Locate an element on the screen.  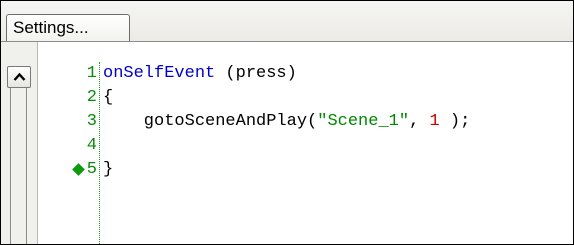
code-line: 2{ is located at coordinates (303, 98).